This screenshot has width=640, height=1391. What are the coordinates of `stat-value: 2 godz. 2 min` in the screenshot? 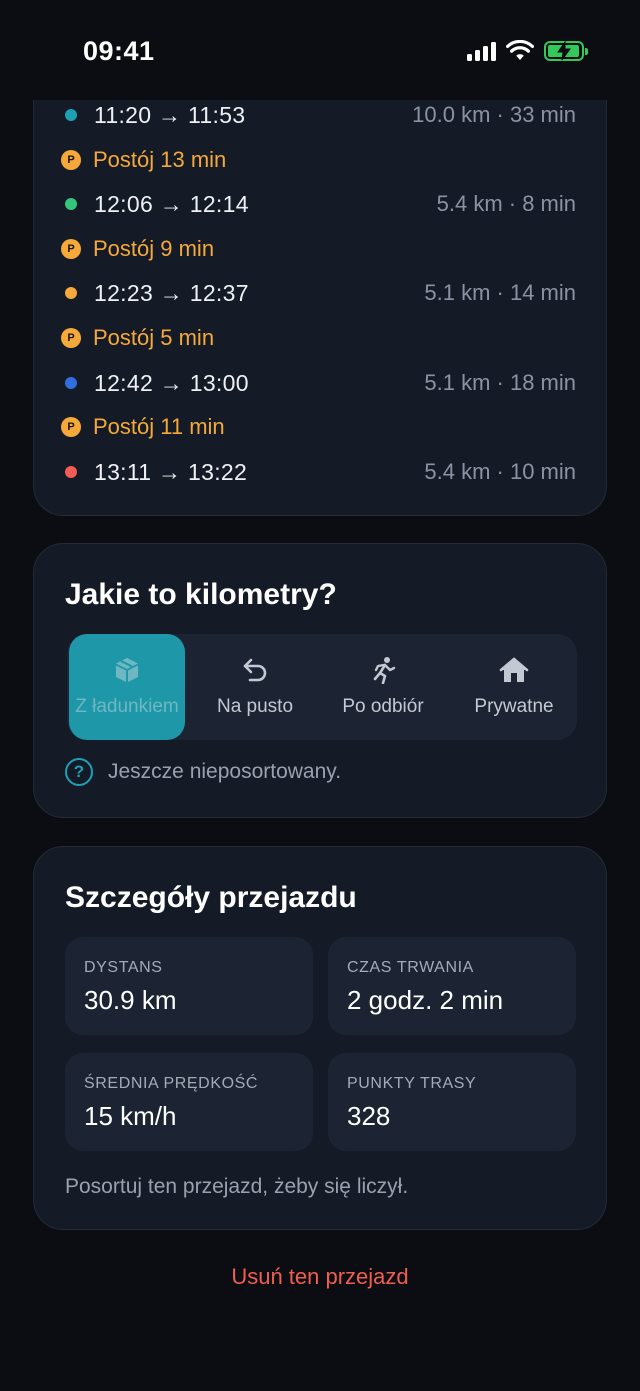 It's located at (425, 1000).